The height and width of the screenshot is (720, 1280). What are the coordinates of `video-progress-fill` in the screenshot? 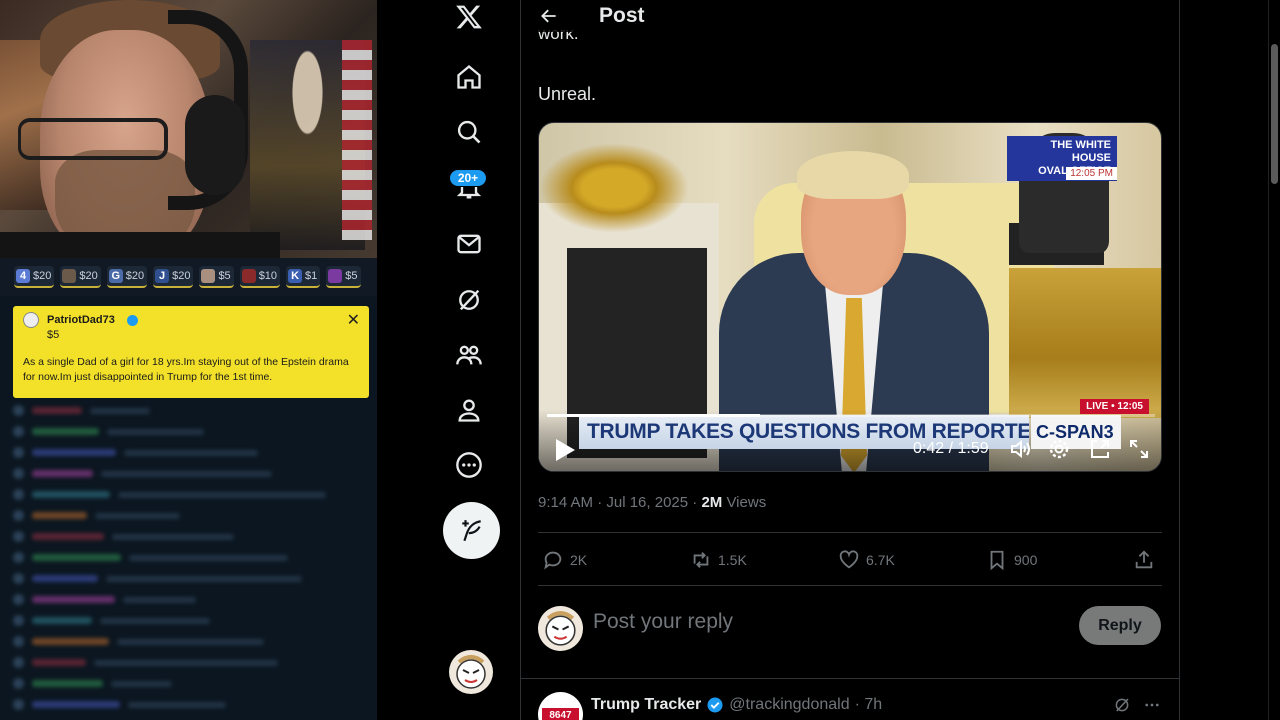 It's located at (653, 415).